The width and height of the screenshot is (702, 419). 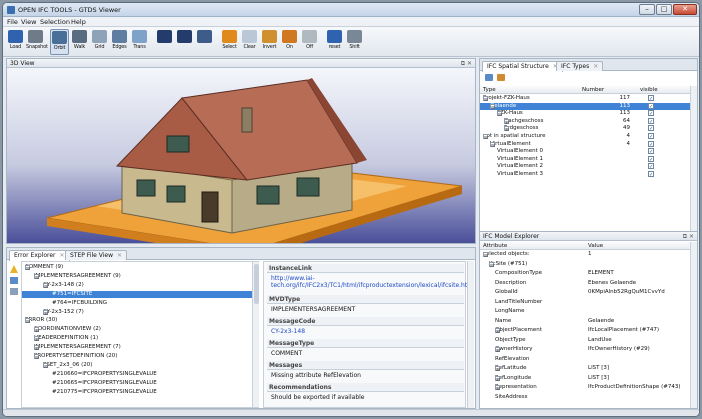 What do you see at coordinates (585, 121) in the screenshot?
I see `spatial-tree-row: ⊞ Dachgeschoss 64 ✓` at bounding box center [585, 121].